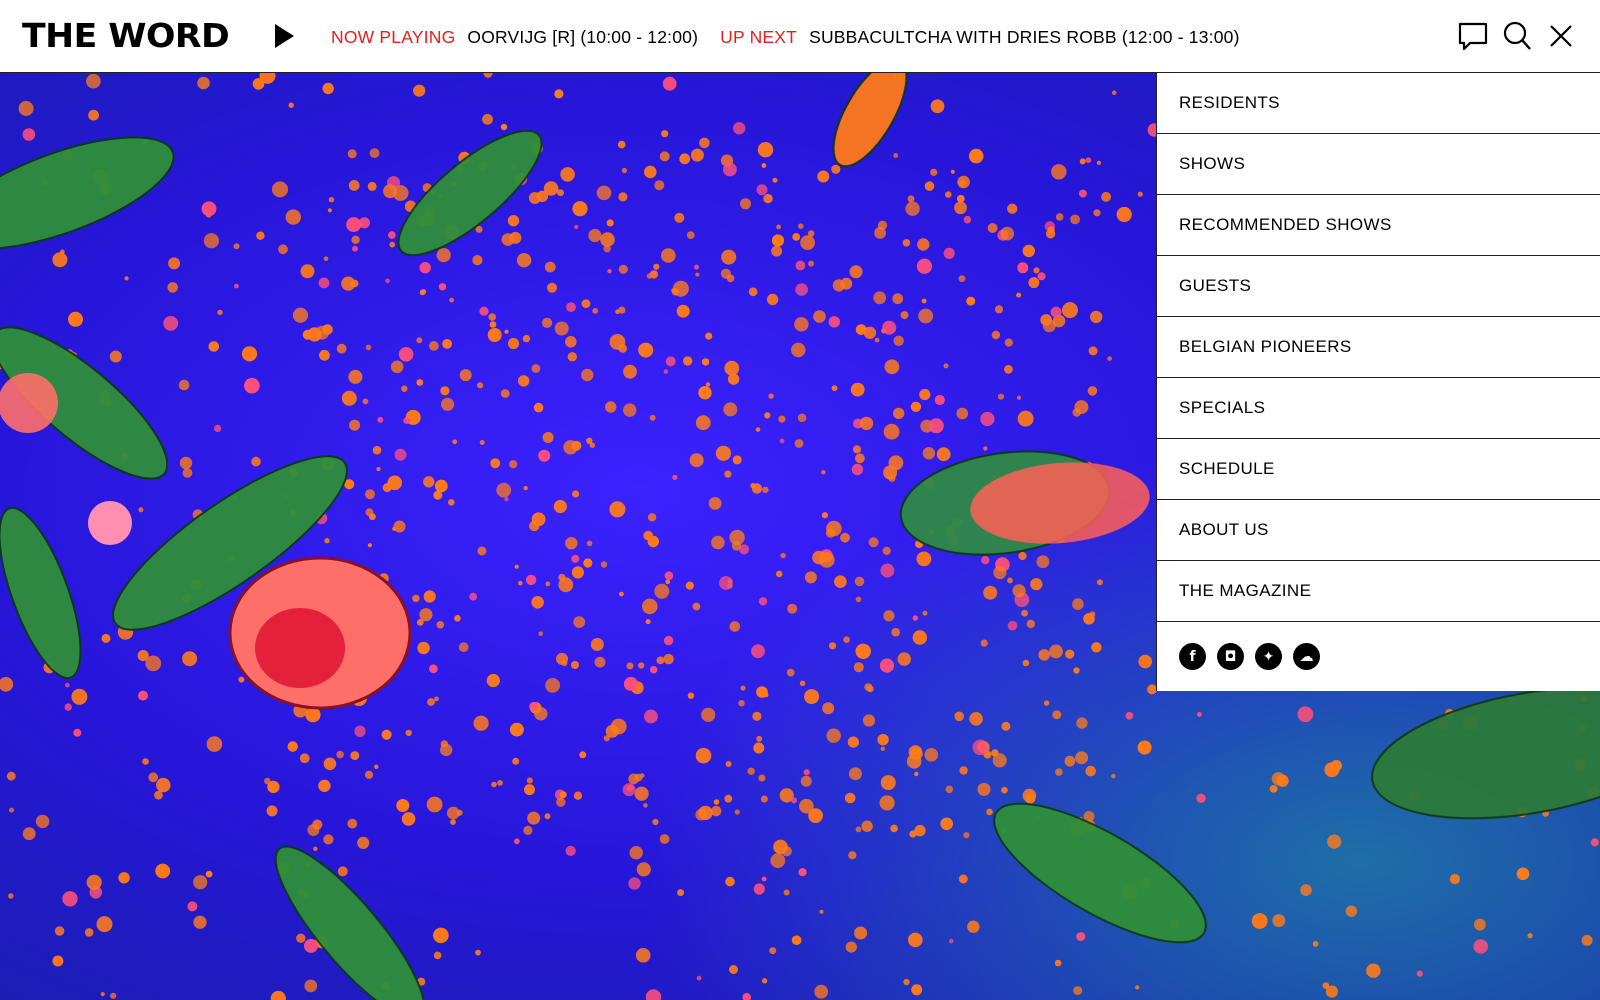  I want to click on social-links: f ◘ ✦ ☁, so click(1378, 656).